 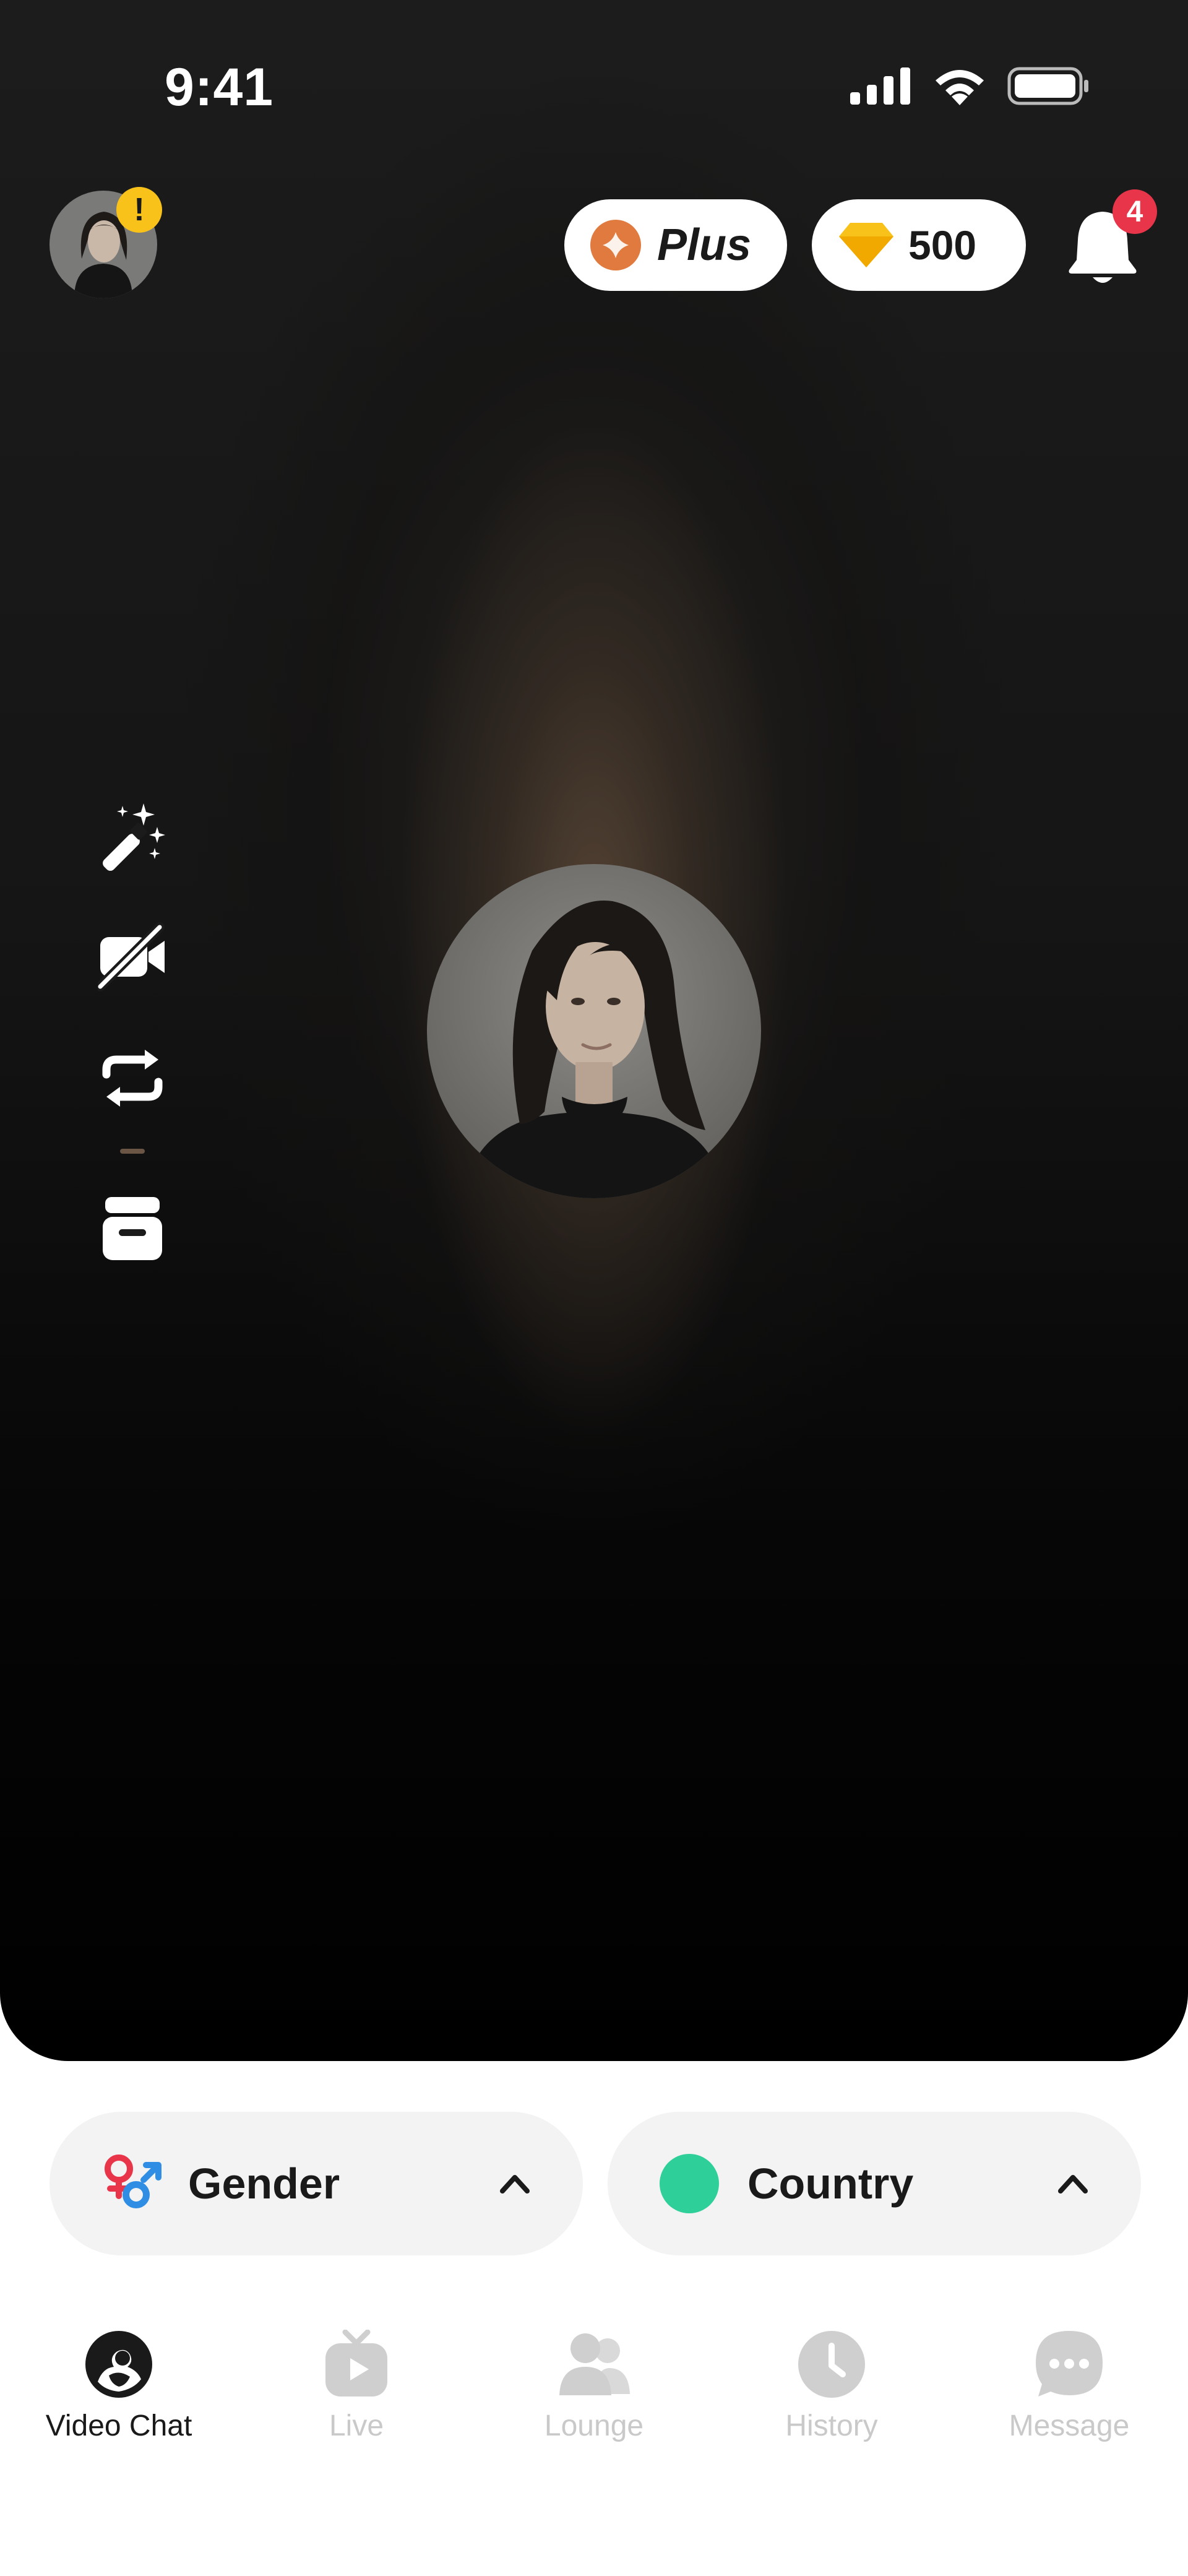 What do you see at coordinates (942, 245) in the screenshot?
I see `gems-count: 500` at bounding box center [942, 245].